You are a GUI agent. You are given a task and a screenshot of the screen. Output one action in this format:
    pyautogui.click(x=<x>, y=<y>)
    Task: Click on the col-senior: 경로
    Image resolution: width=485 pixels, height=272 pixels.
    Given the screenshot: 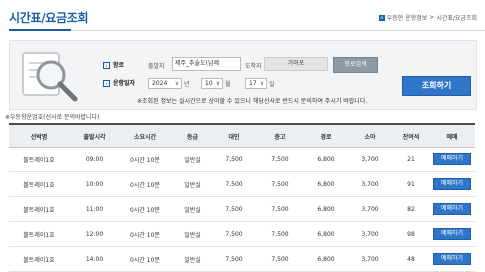 What is the action you would take?
    pyautogui.click(x=326, y=137)
    